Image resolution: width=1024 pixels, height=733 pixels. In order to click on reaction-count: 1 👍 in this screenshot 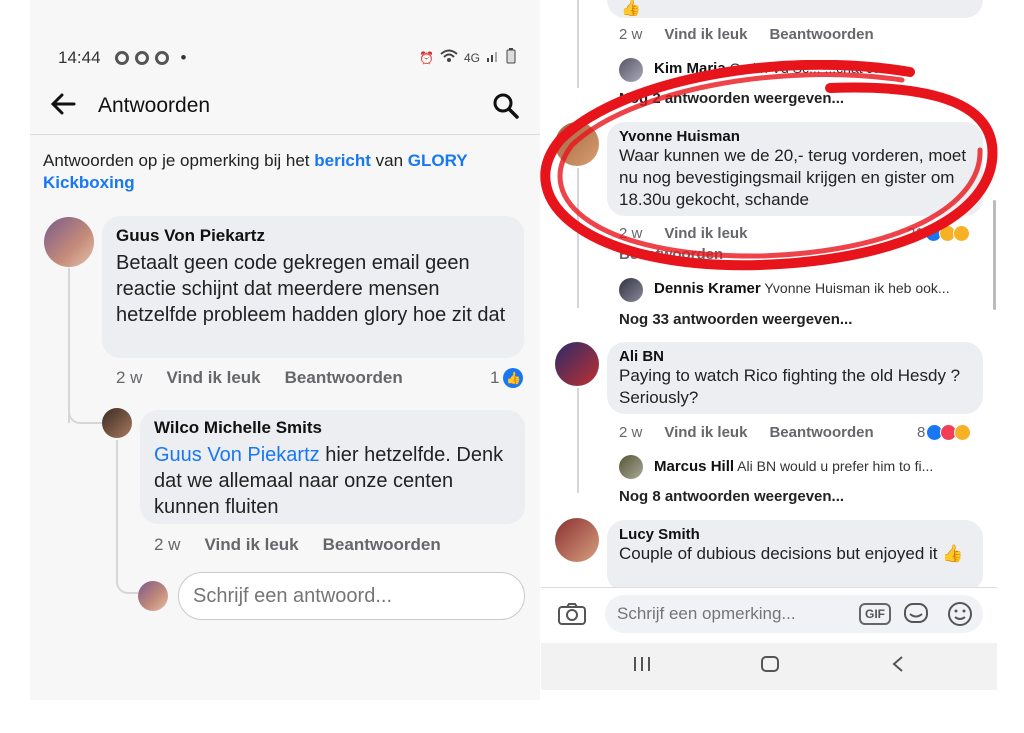, I will do `click(507, 378)`.